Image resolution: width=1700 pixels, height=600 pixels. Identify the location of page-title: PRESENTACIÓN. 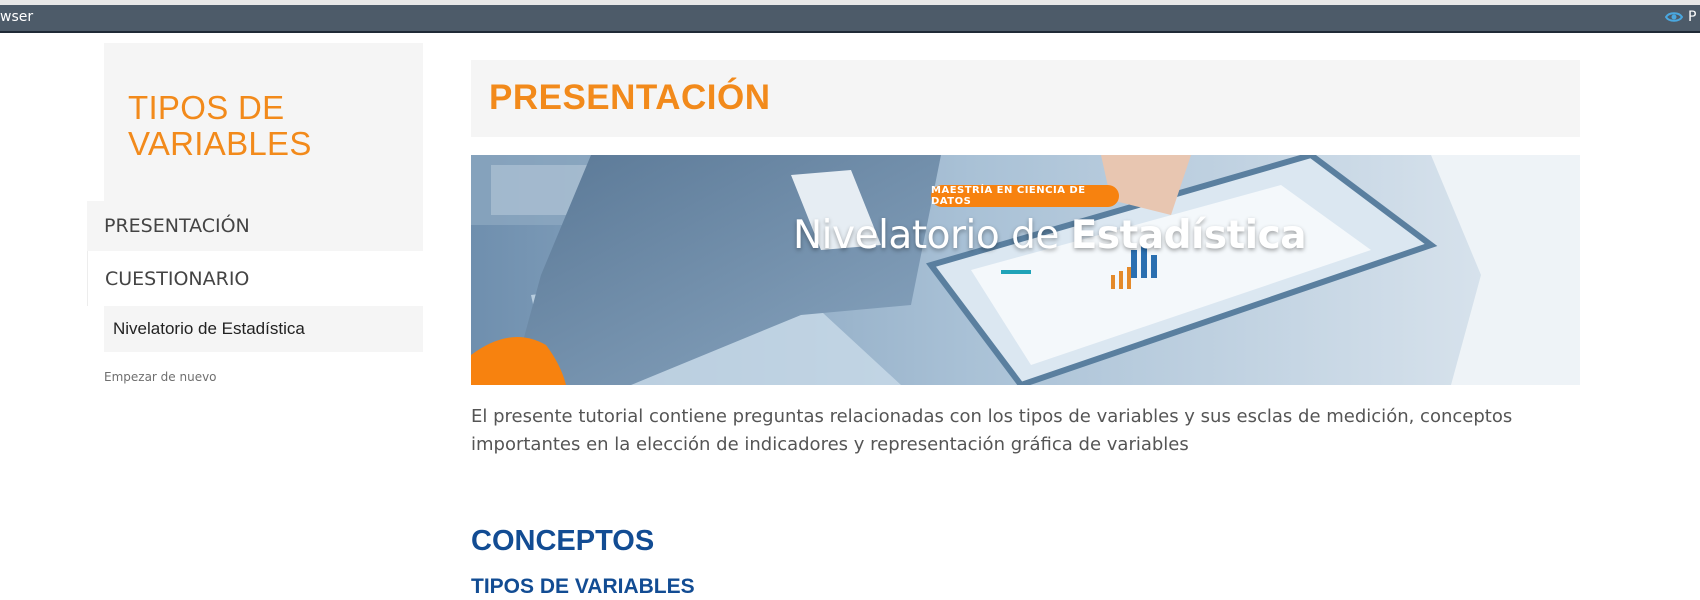
(630, 97).